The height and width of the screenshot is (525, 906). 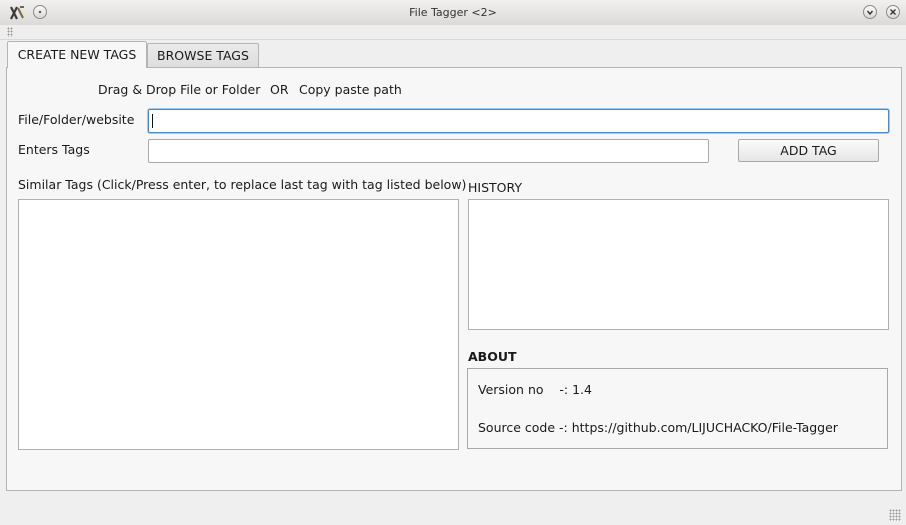 I want to click on version-text: Version no -: 1.4, so click(x=535, y=389).